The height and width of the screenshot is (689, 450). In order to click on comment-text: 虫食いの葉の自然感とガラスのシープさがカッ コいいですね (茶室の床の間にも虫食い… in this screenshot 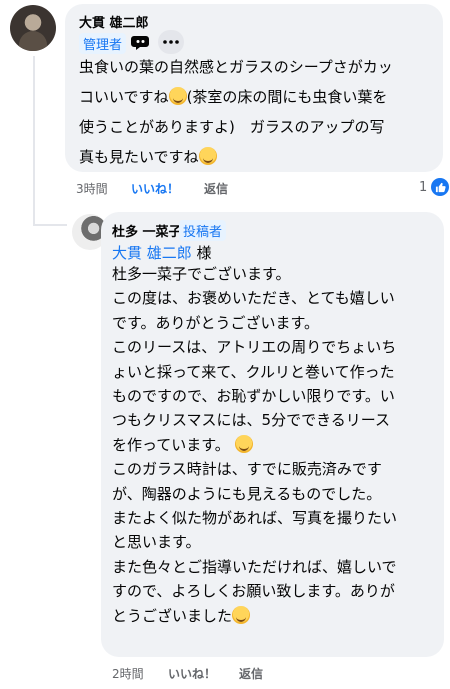, I will do `click(236, 112)`.